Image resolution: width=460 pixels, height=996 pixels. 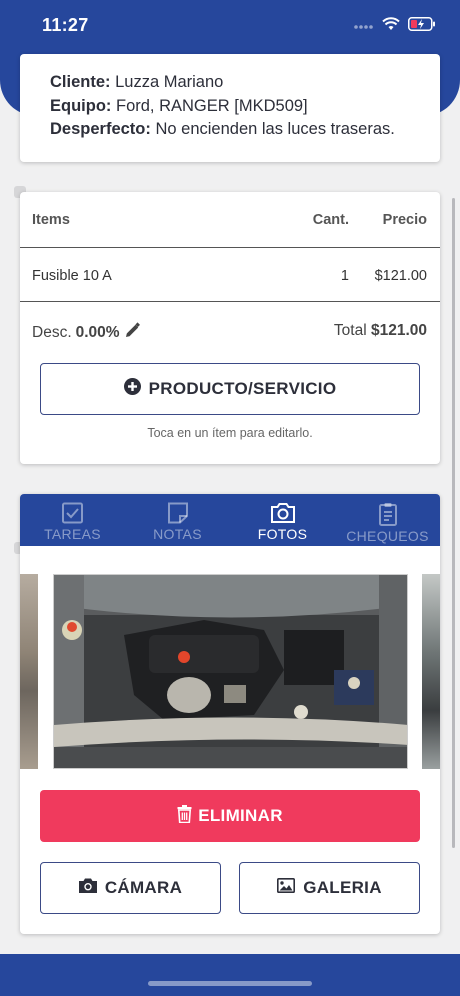 I want to click on tab-label: FOTOS, so click(x=282, y=534).